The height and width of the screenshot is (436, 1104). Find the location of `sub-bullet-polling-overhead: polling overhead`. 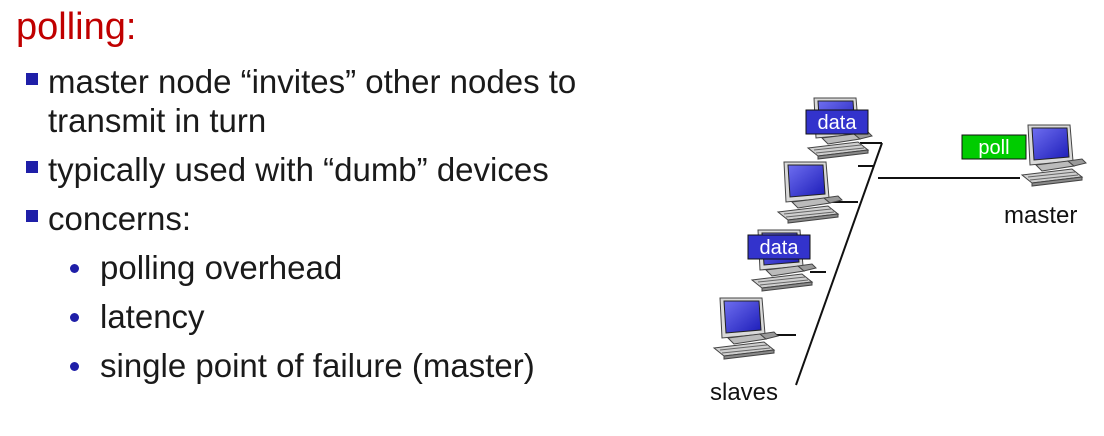

sub-bullet-polling-overhead: polling overhead is located at coordinates (342, 267).